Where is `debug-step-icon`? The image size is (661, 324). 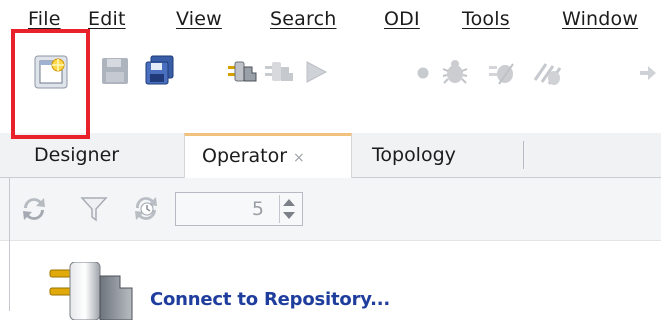
debug-step-icon is located at coordinates (501, 74).